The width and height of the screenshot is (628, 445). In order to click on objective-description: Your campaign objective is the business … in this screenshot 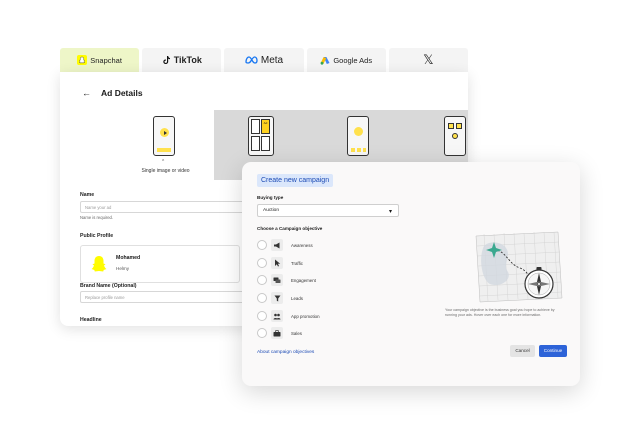, I will do `click(500, 312)`.